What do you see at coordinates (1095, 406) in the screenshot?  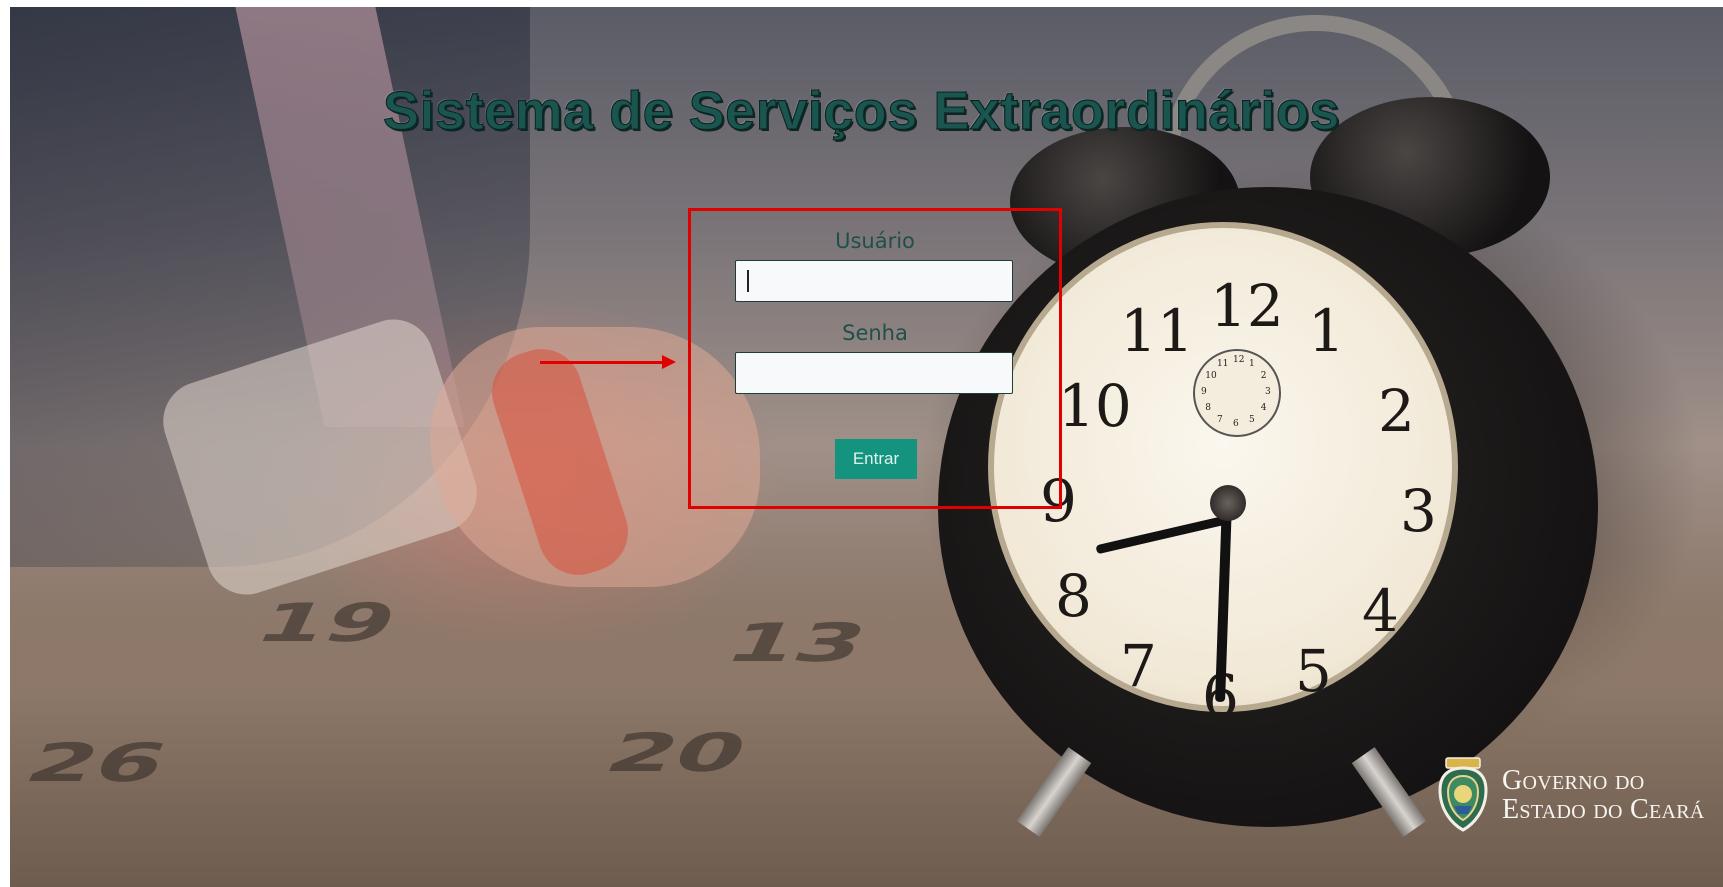 I see `clock-numeral: 10` at bounding box center [1095, 406].